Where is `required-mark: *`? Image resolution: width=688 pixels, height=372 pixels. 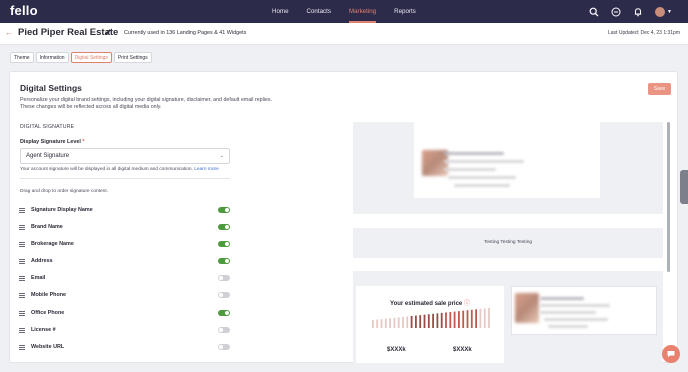
required-mark: * is located at coordinates (83, 142).